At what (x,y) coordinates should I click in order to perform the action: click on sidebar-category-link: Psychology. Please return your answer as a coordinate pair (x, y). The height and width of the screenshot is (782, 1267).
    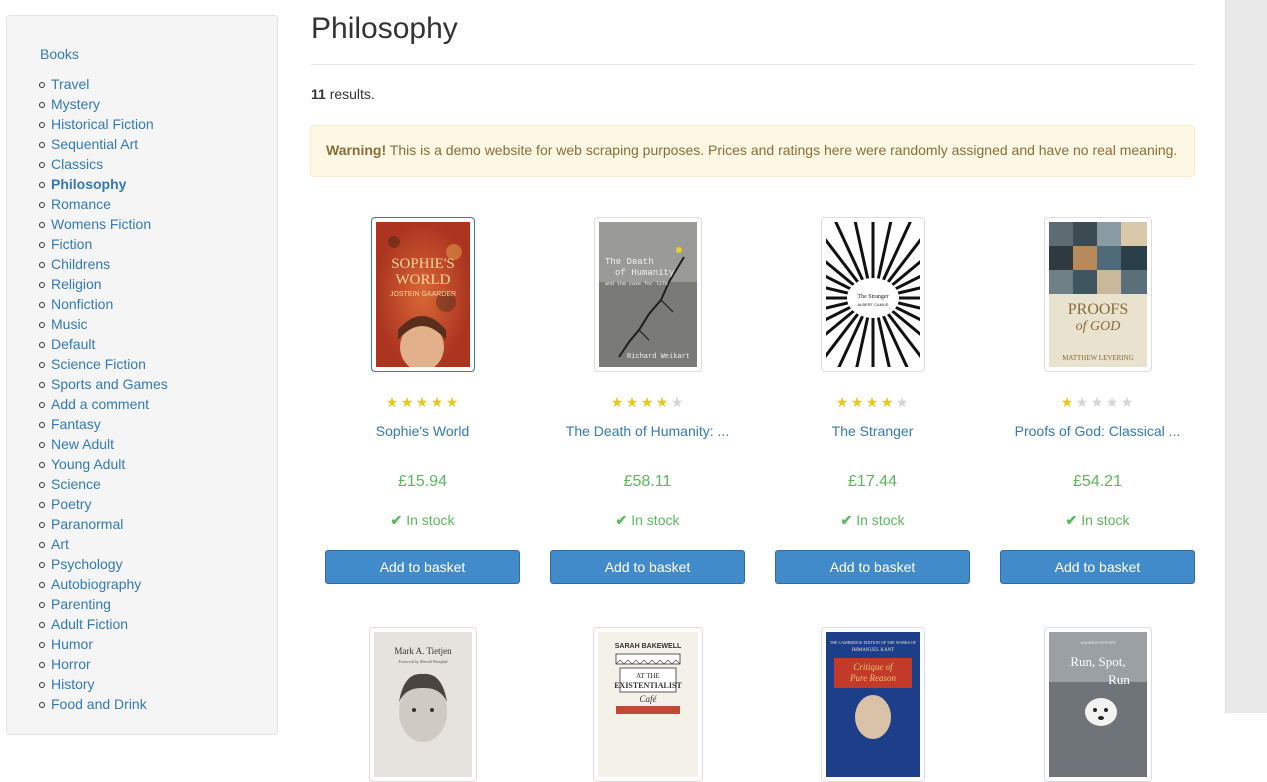
    Looking at the image, I should click on (87, 564).